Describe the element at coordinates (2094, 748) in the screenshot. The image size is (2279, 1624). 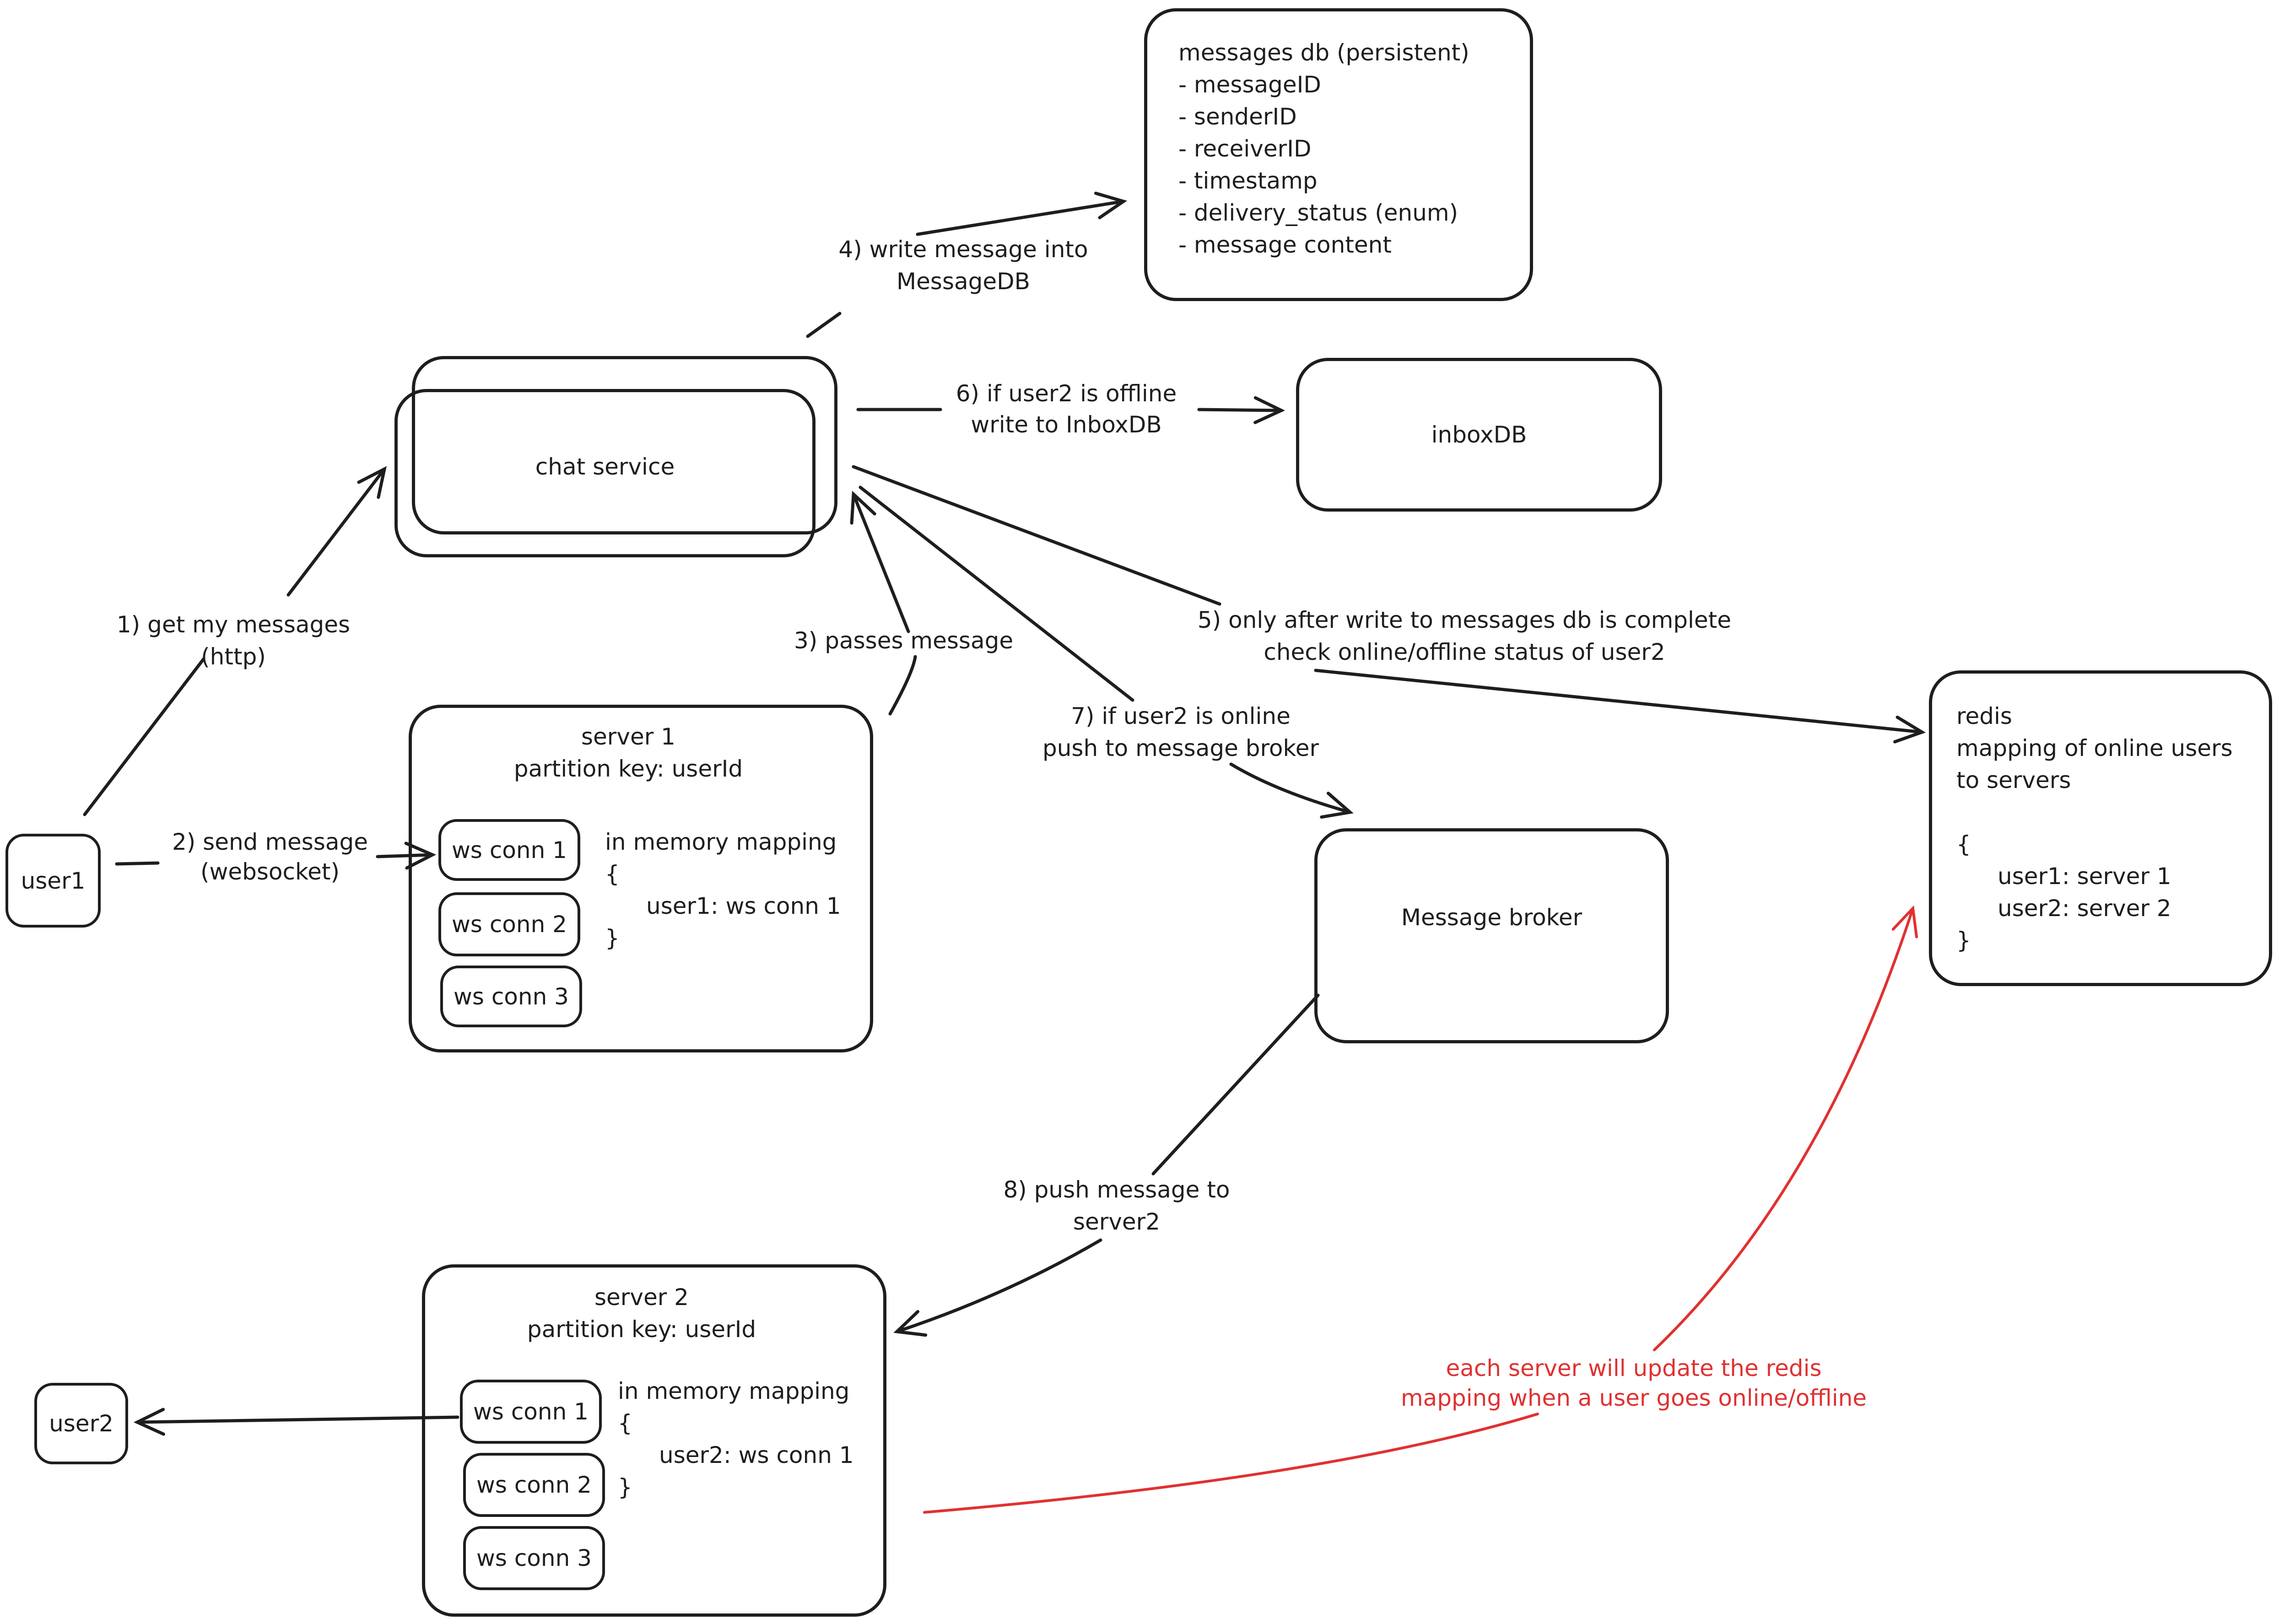
I see `redis-description-1: mapping of online users` at that location.